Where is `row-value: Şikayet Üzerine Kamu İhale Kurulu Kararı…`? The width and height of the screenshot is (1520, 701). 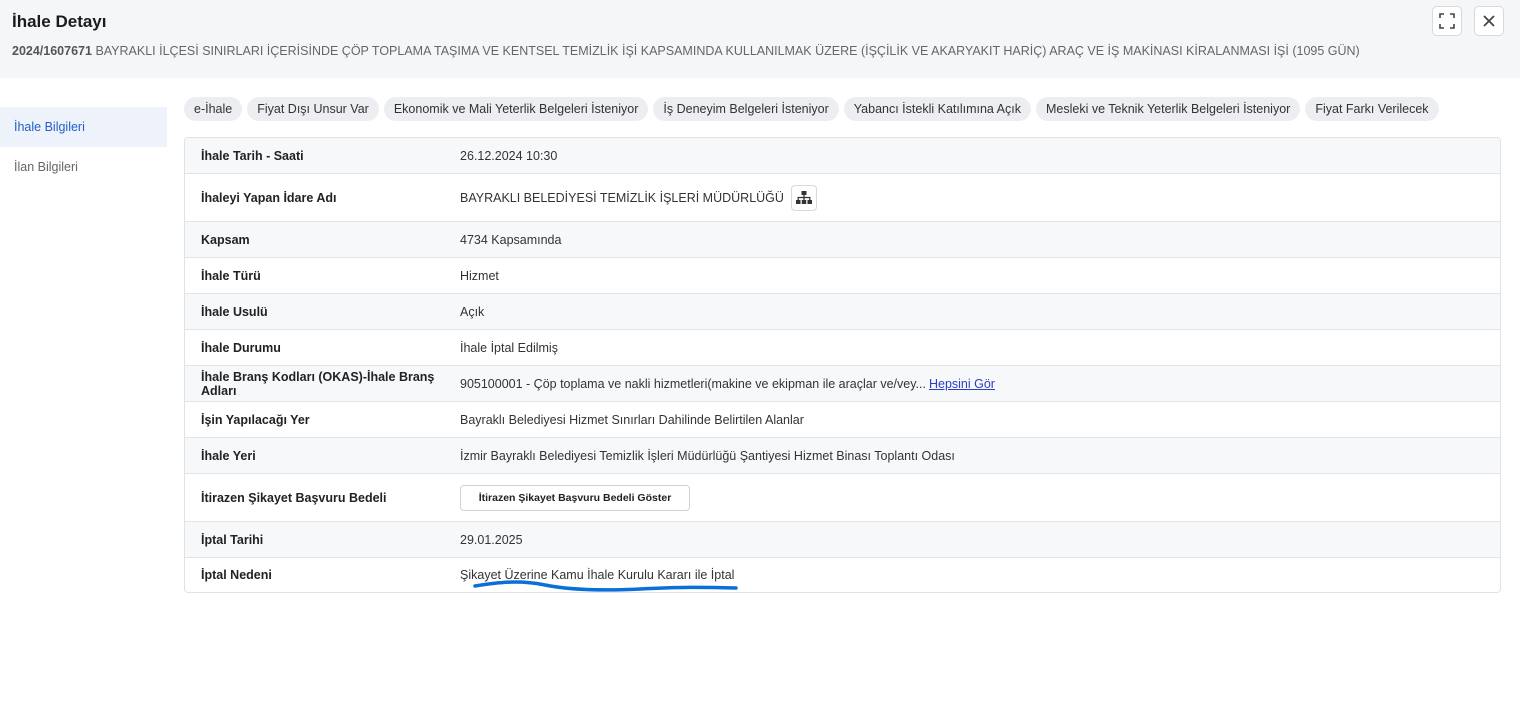 row-value: Şikayet Üzerine Kamu İhale Kurulu Kararı… is located at coordinates (597, 575).